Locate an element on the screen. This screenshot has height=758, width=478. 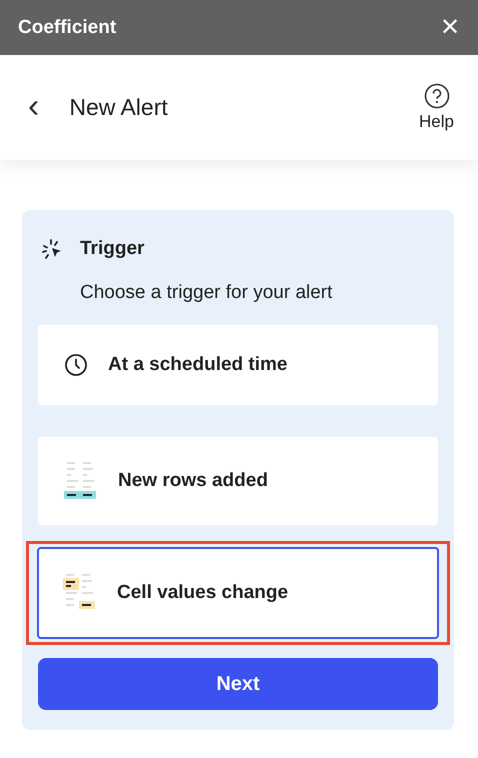
trigger-option: Cell values change is located at coordinates (238, 593).